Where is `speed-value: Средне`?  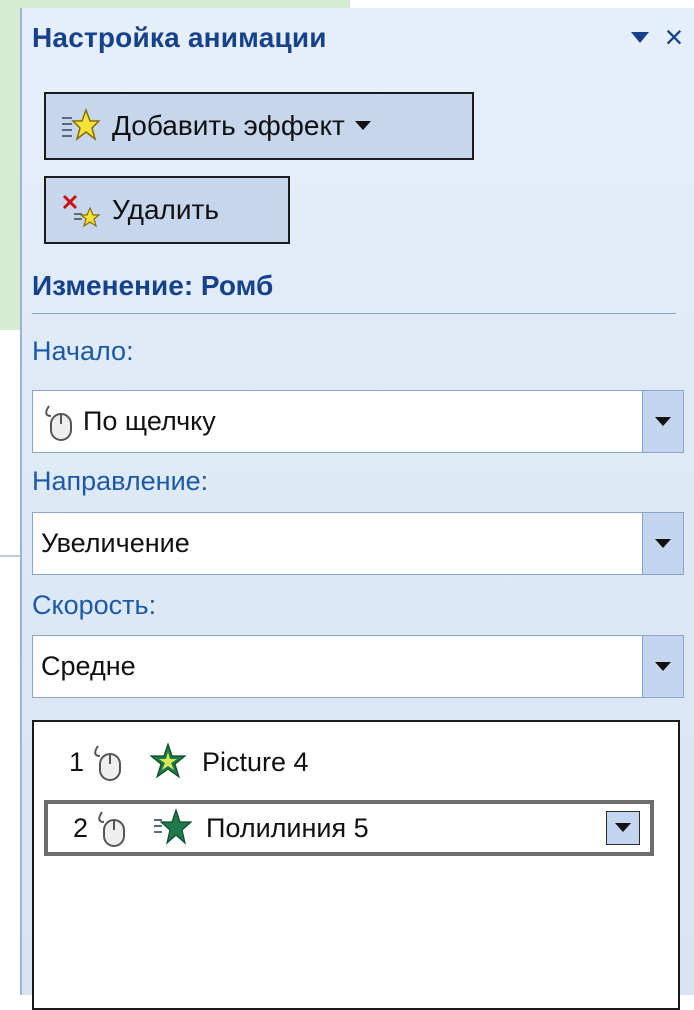
speed-value: Средне is located at coordinates (88, 666).